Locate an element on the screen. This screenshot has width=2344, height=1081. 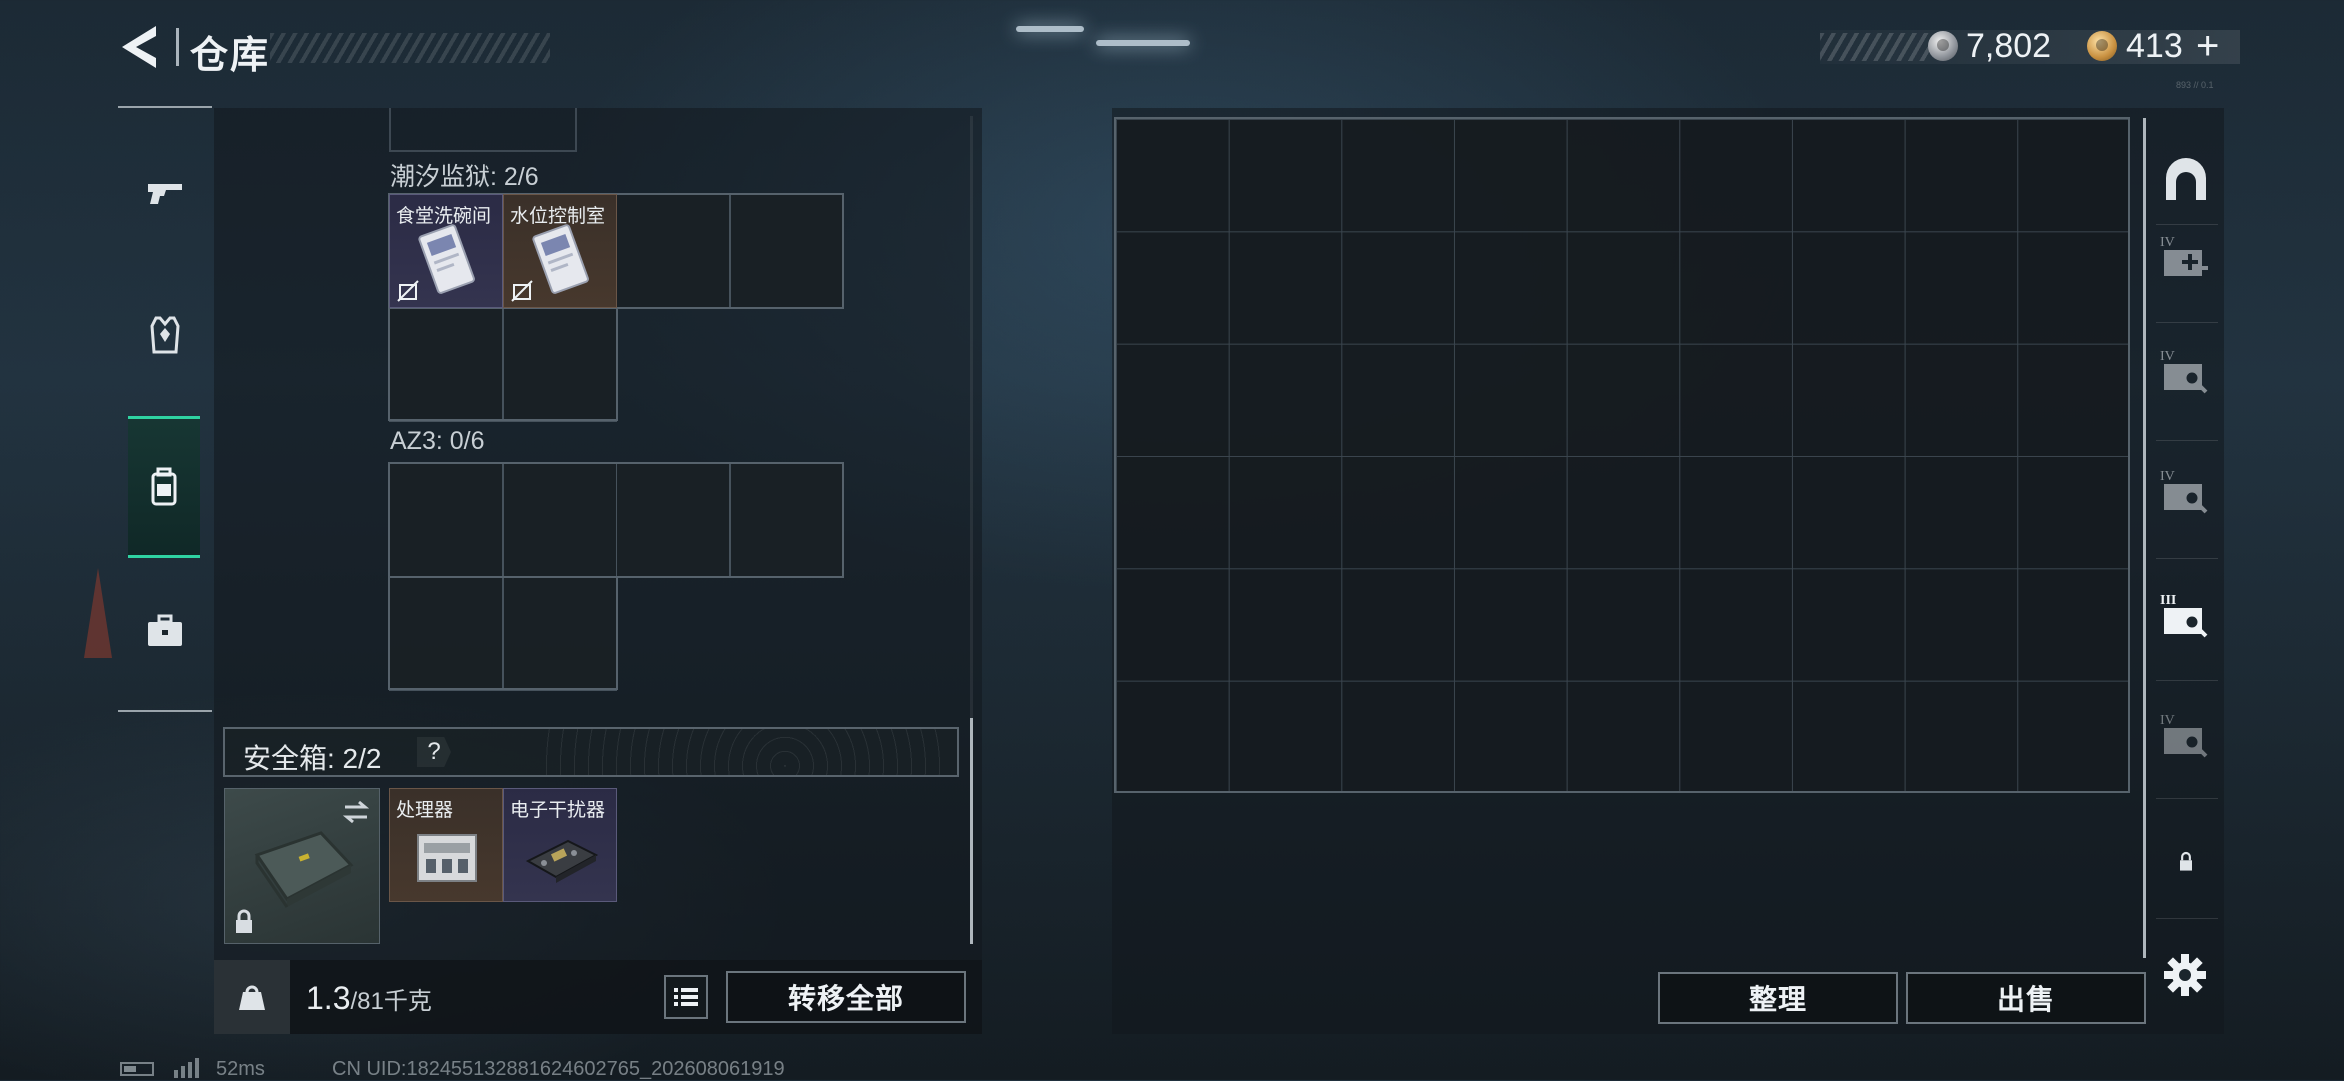
list-icon is located at coordinates (686, 997).